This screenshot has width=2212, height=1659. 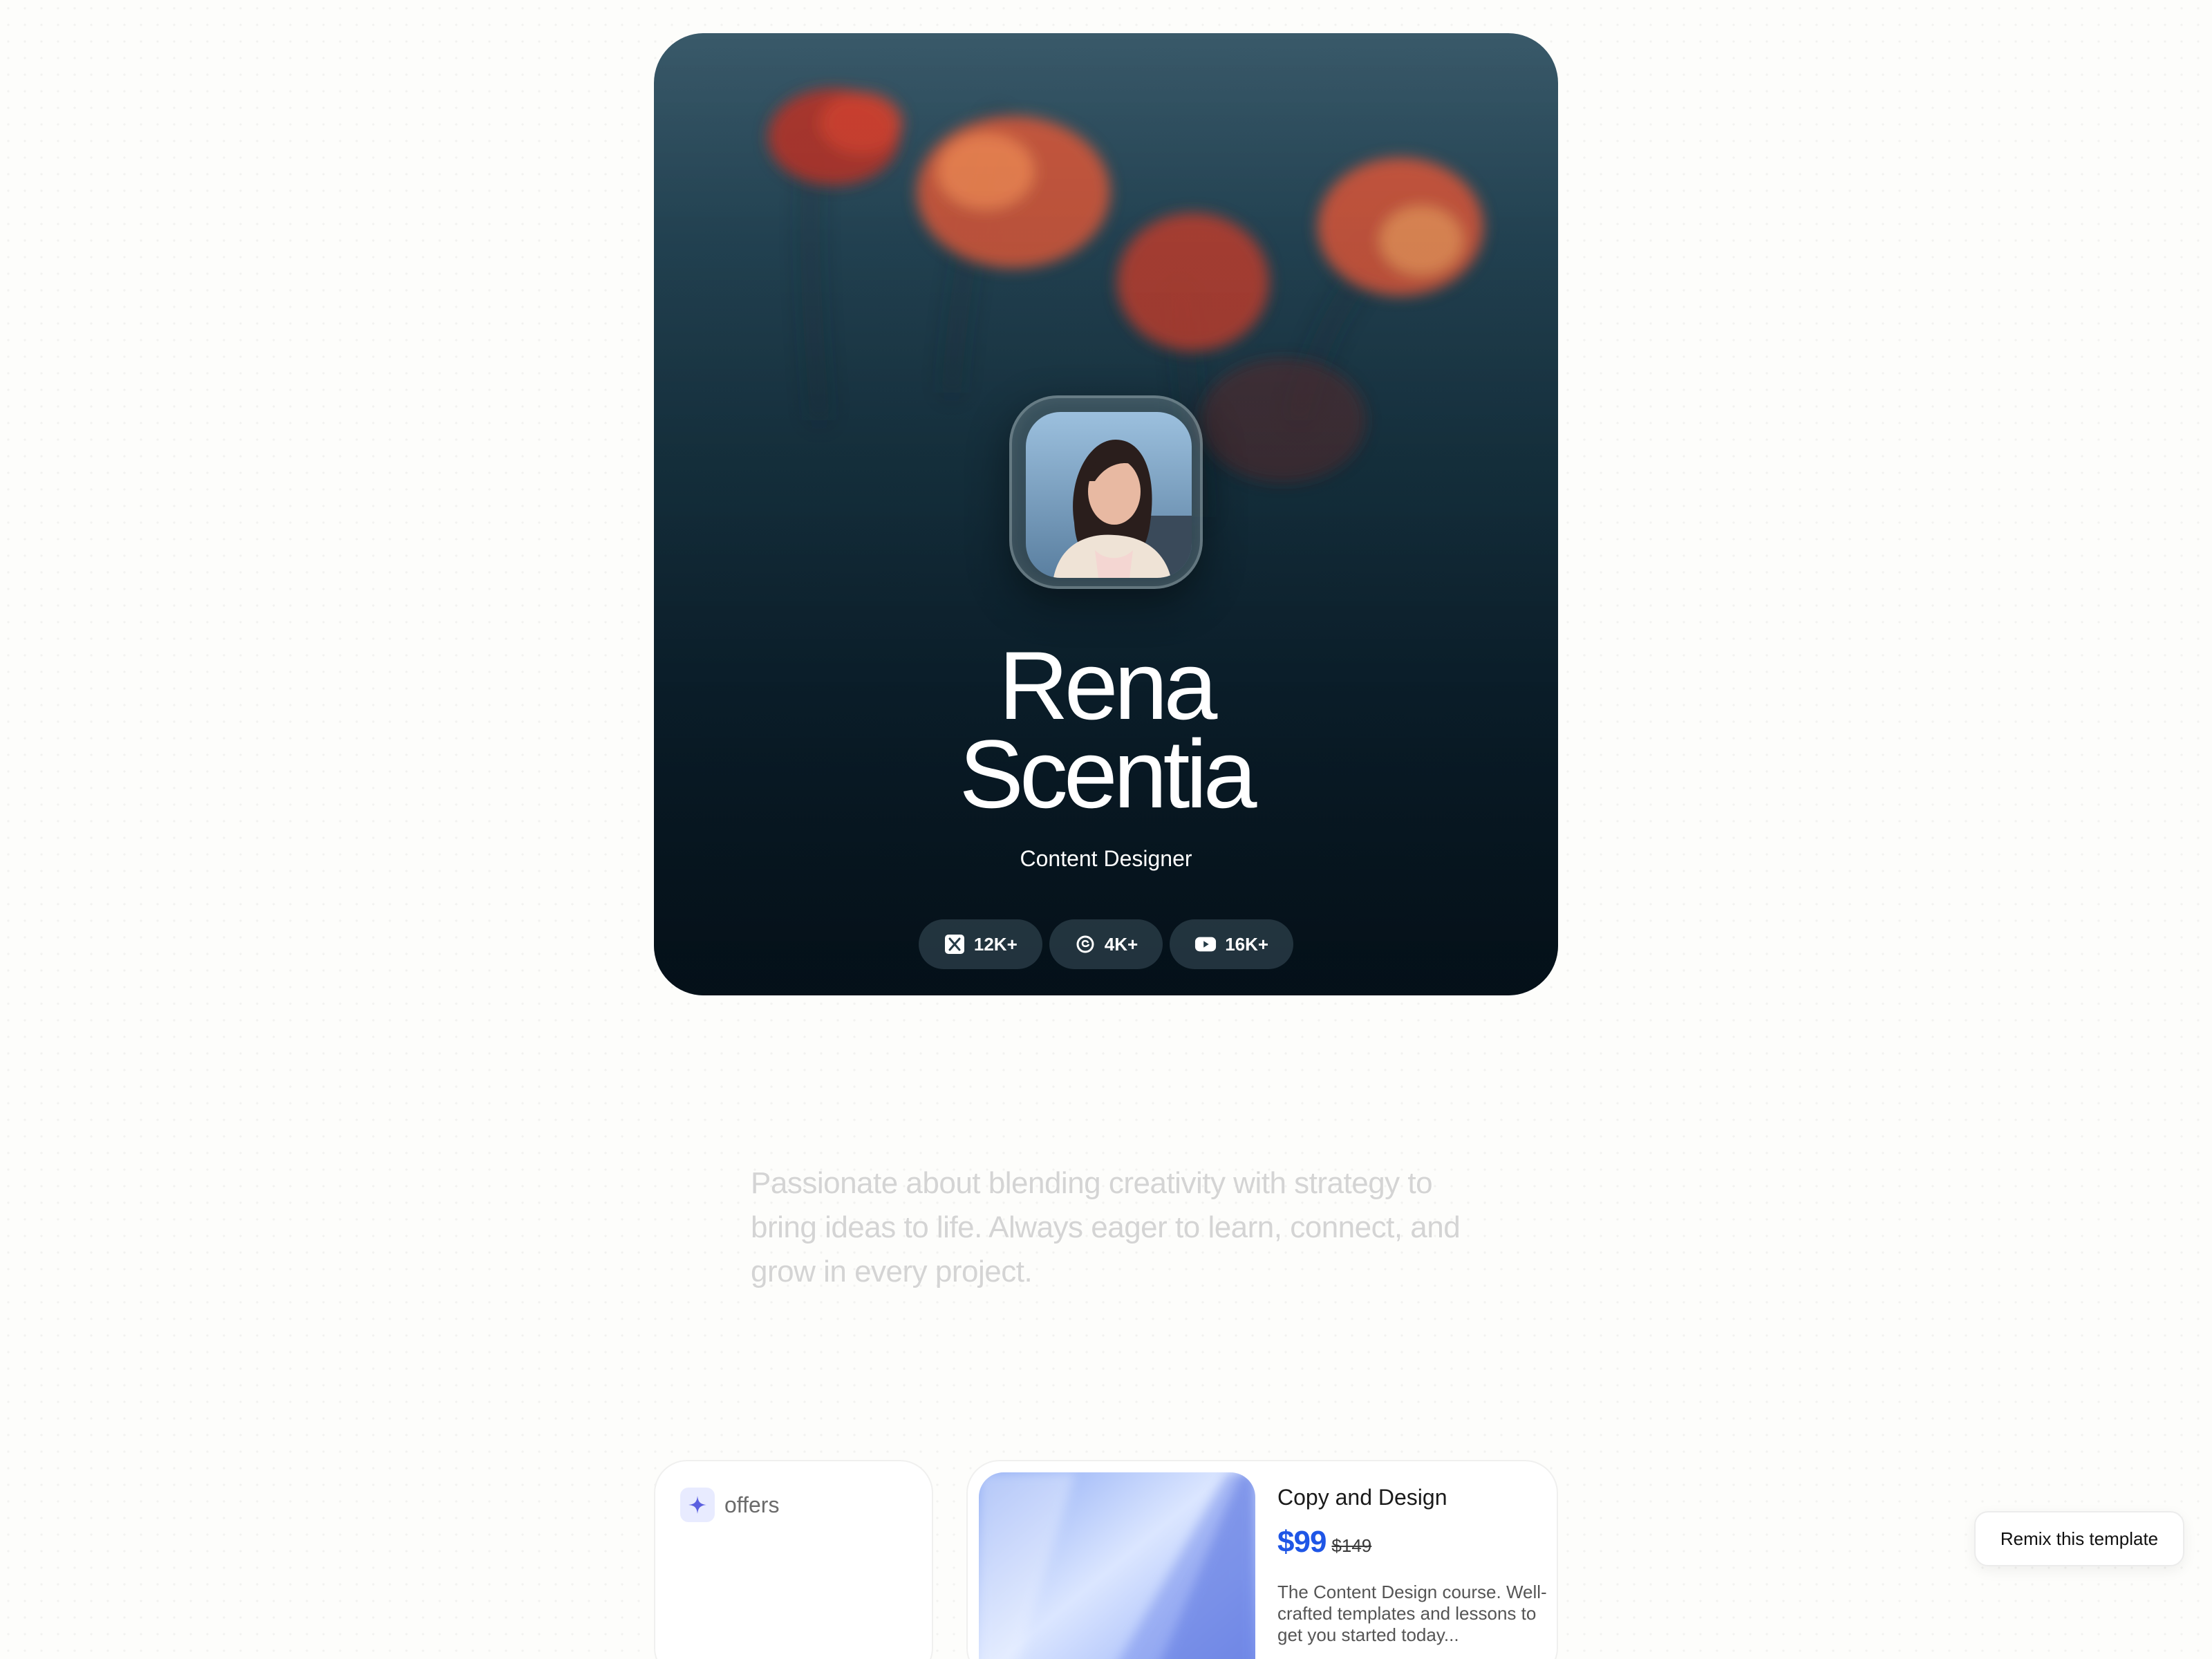 I want to click on social-count-threads: 4K+, so click(x=1121, y=944).